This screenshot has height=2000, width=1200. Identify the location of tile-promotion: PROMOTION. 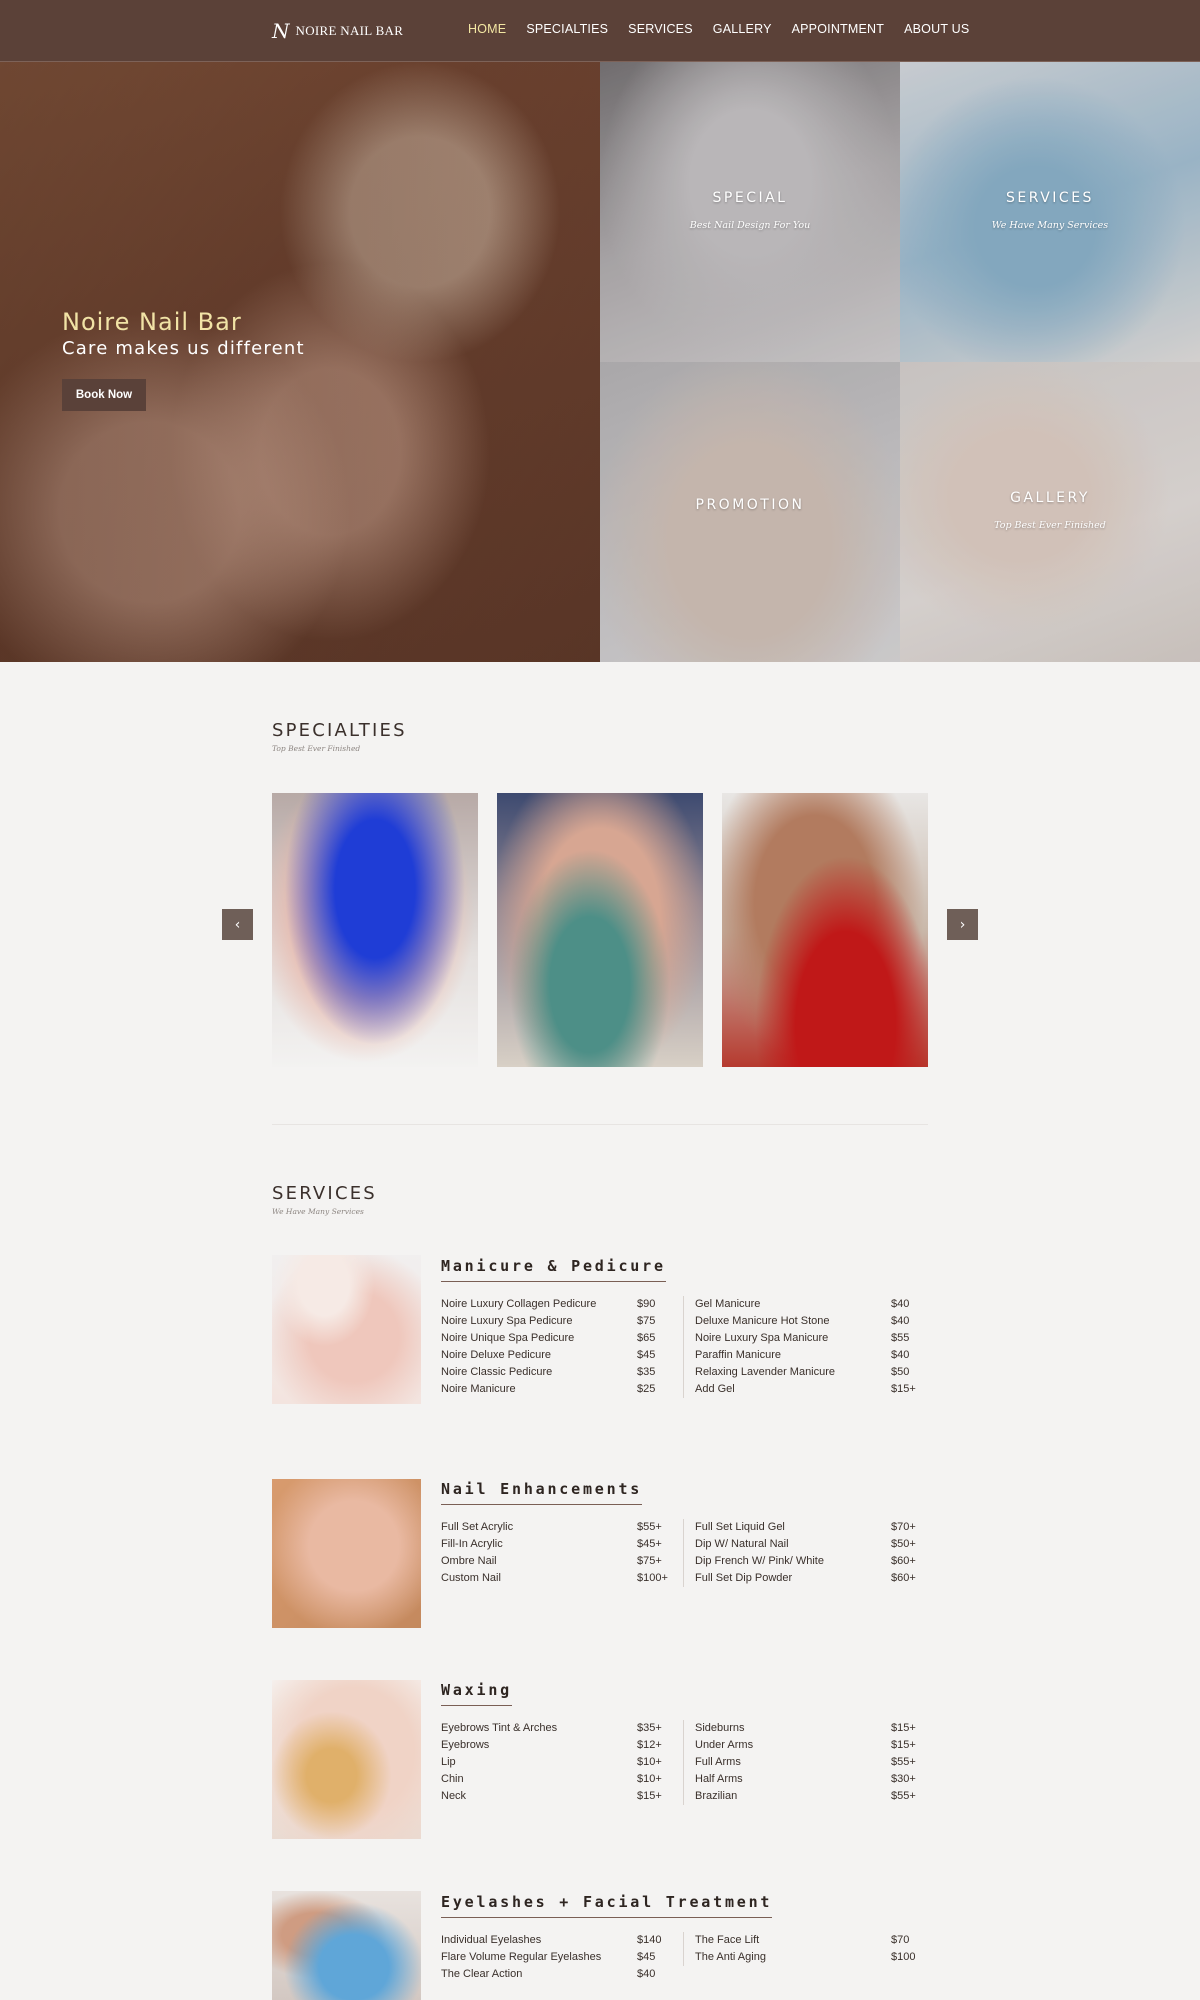
(750, 512).